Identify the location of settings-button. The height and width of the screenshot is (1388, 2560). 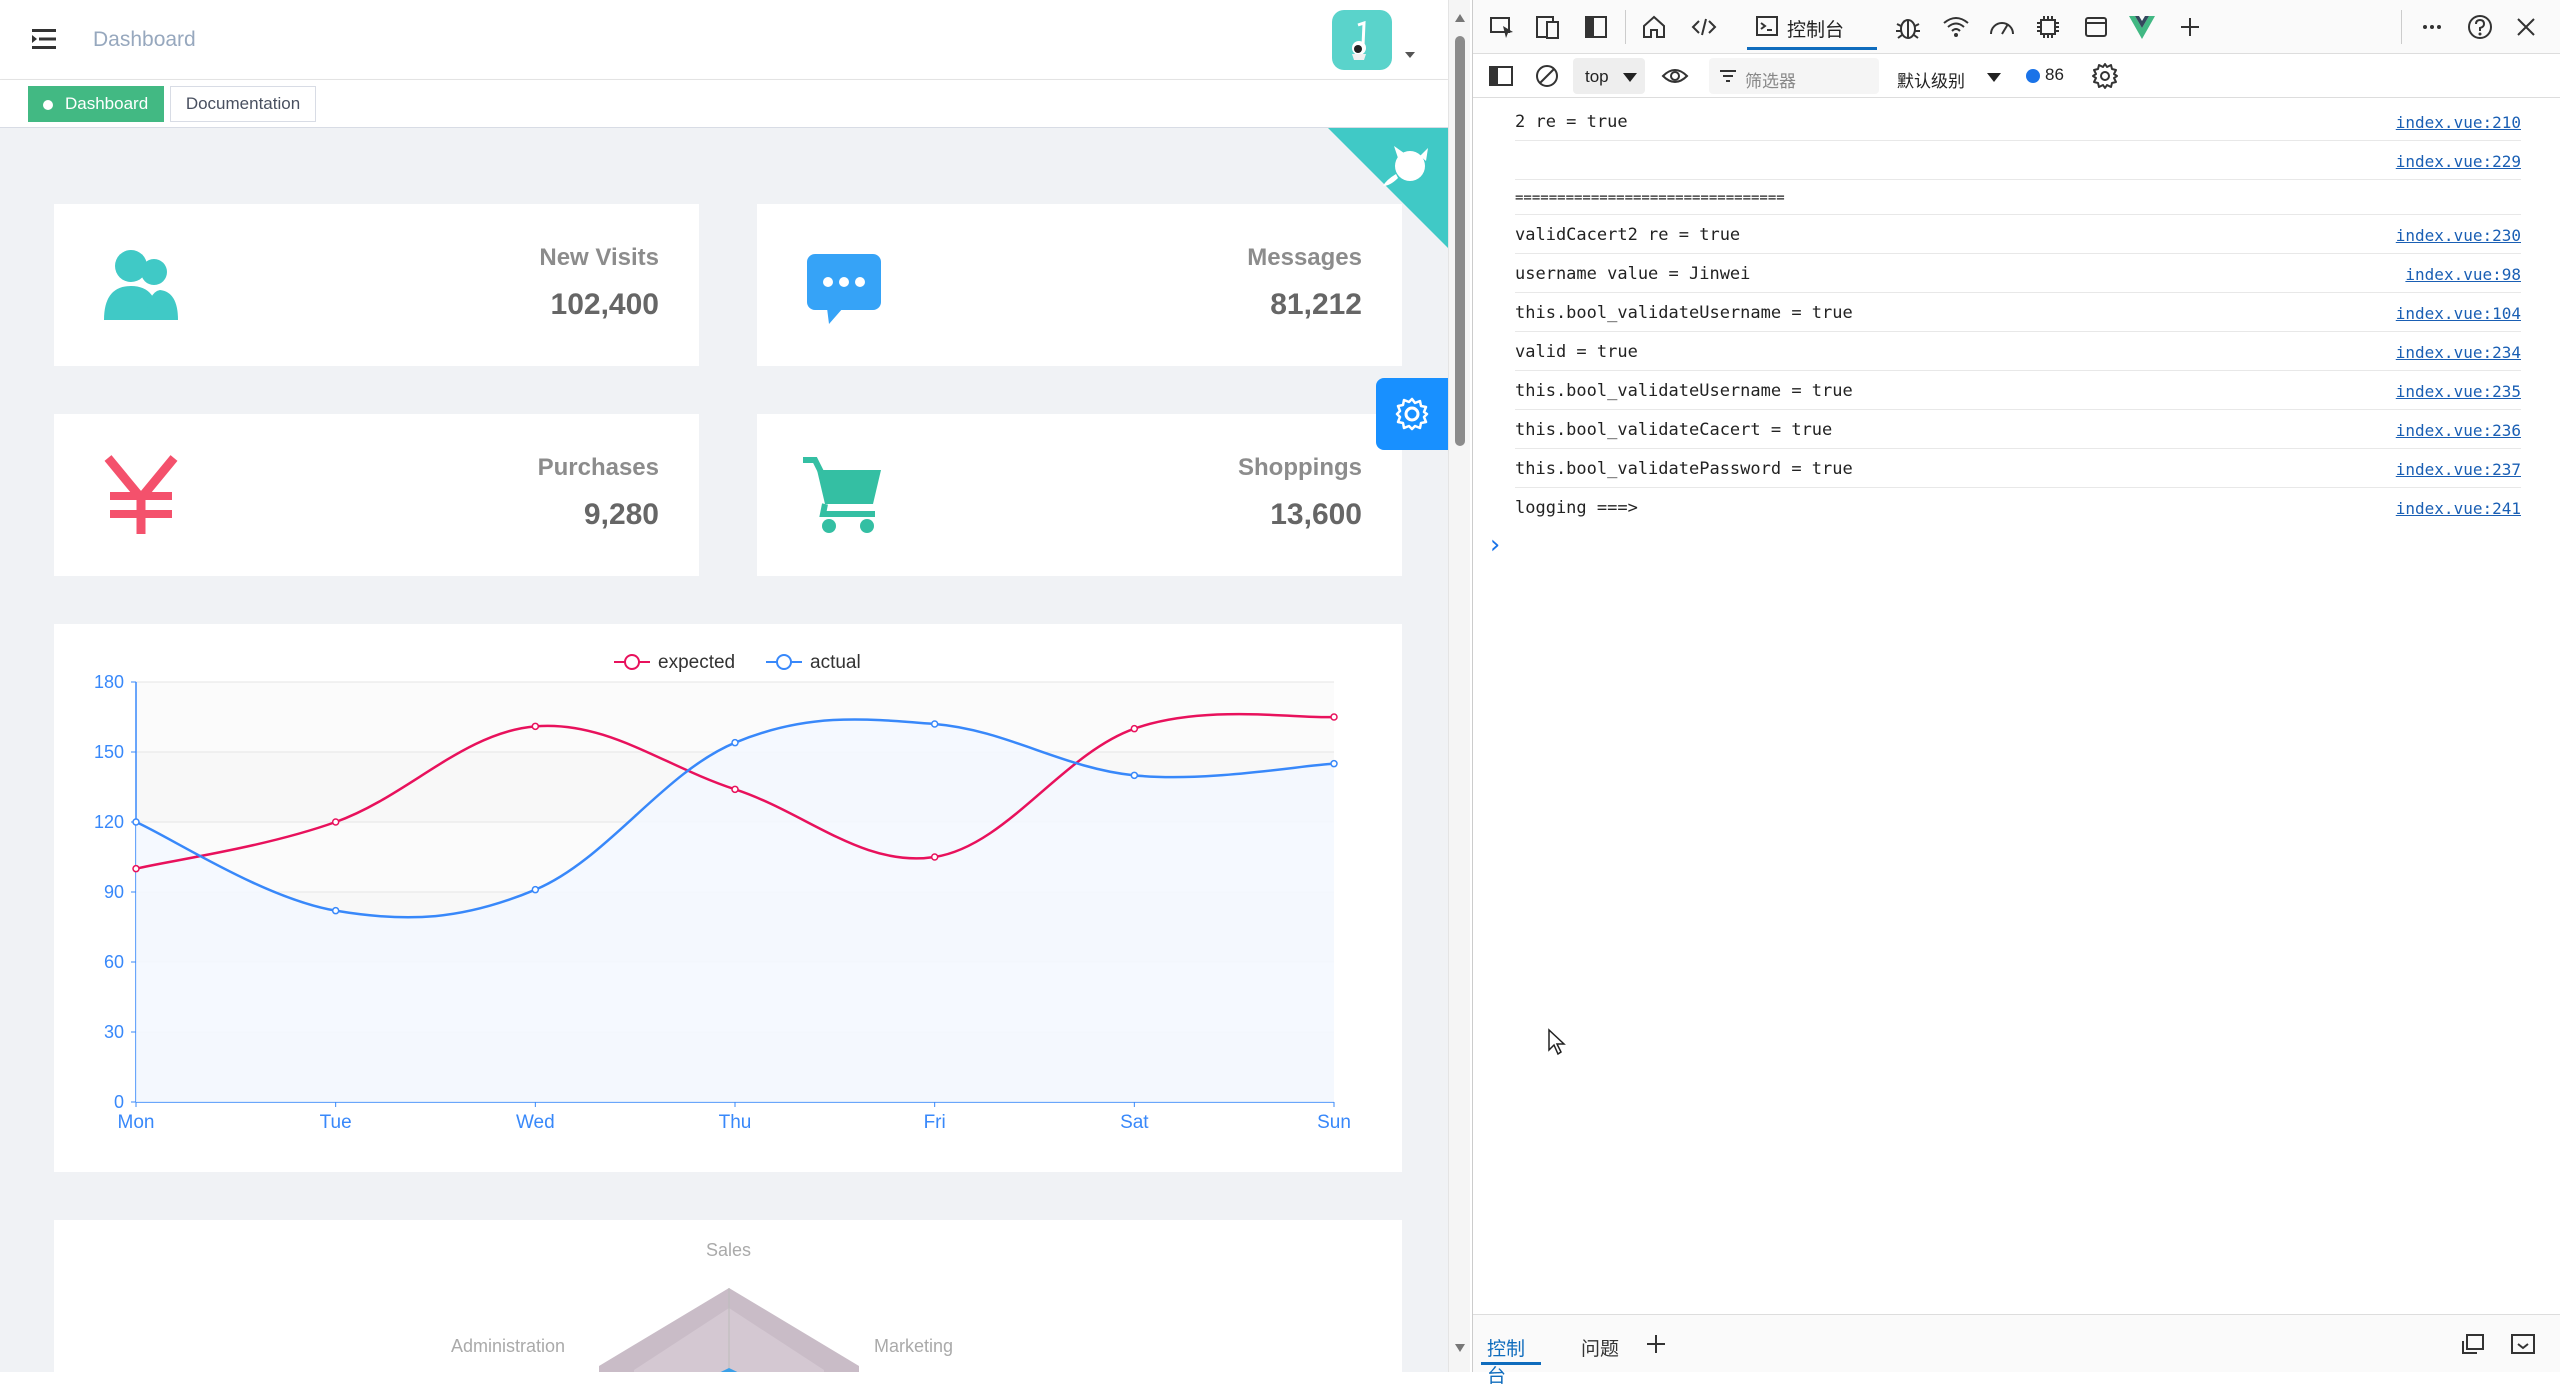
(1412, 414).